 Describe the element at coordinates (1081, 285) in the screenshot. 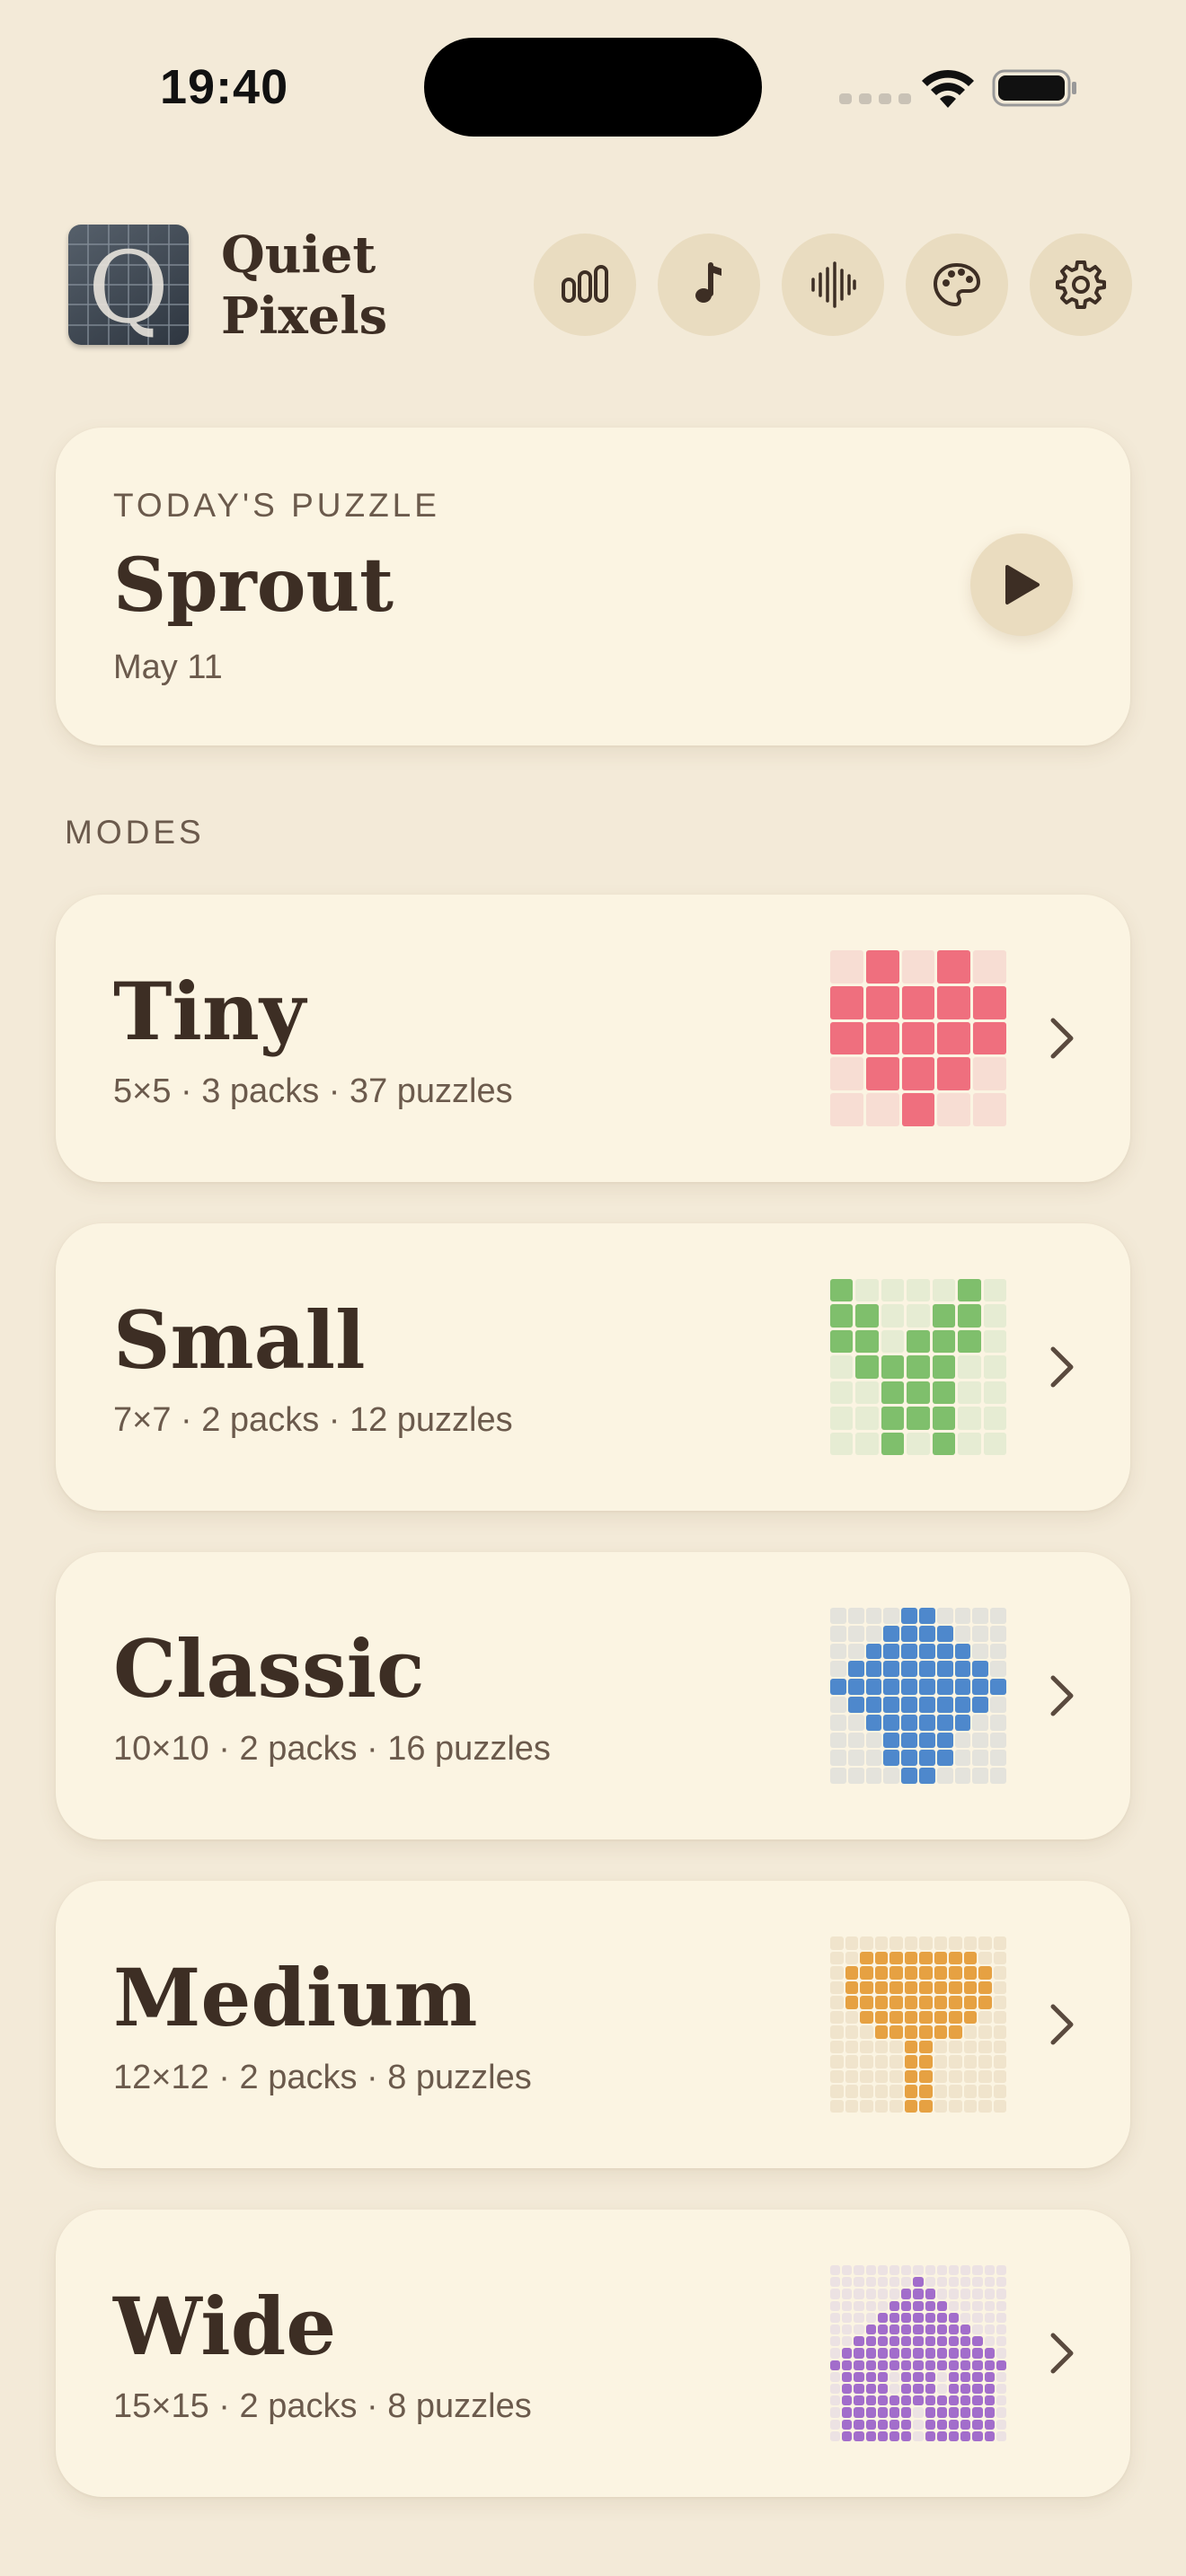

I see `settings-button` at that location.